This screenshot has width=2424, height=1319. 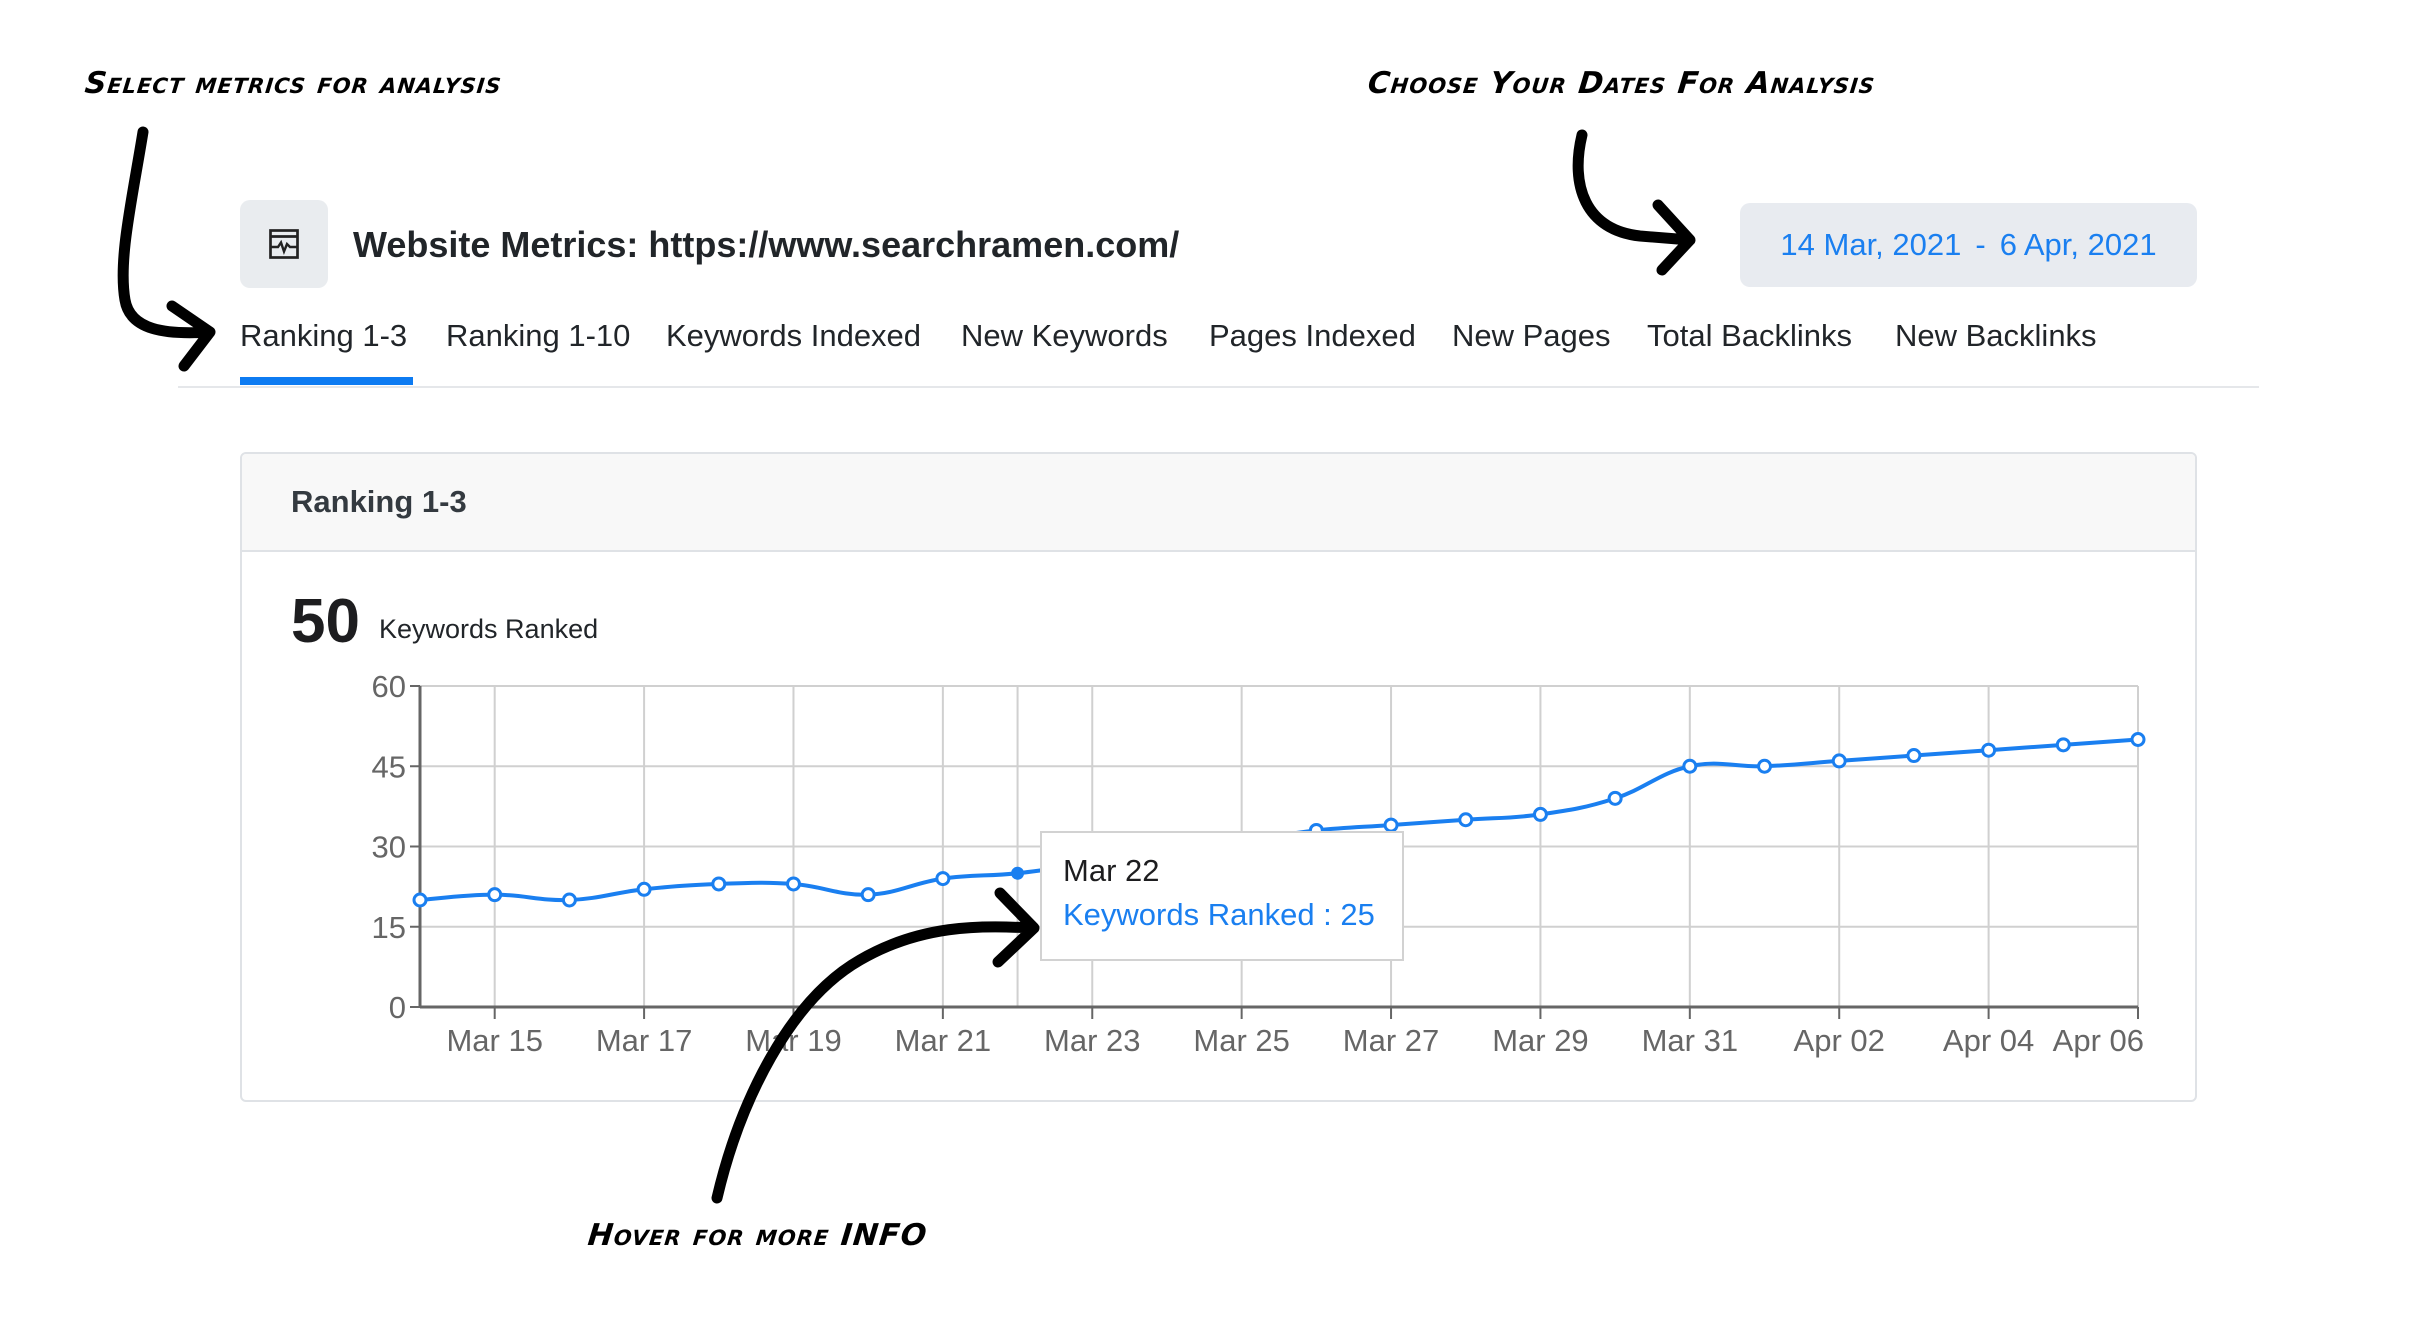 What do you see at coordinates (389, 686) in the screenshot?
I see `y-tick-label: 60` at bounding box center [389, 686].